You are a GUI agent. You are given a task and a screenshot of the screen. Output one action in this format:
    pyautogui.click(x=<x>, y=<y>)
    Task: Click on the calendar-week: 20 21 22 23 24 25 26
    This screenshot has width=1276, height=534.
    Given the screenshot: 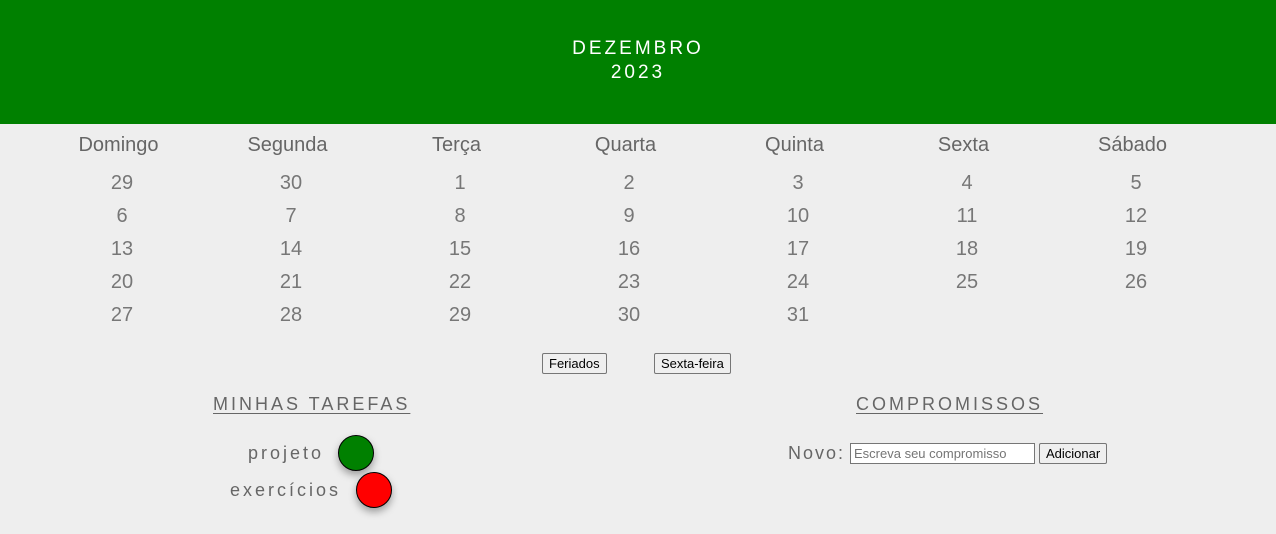 What is the action you would take?
    pyautogui.click(x=628, y=287)
    